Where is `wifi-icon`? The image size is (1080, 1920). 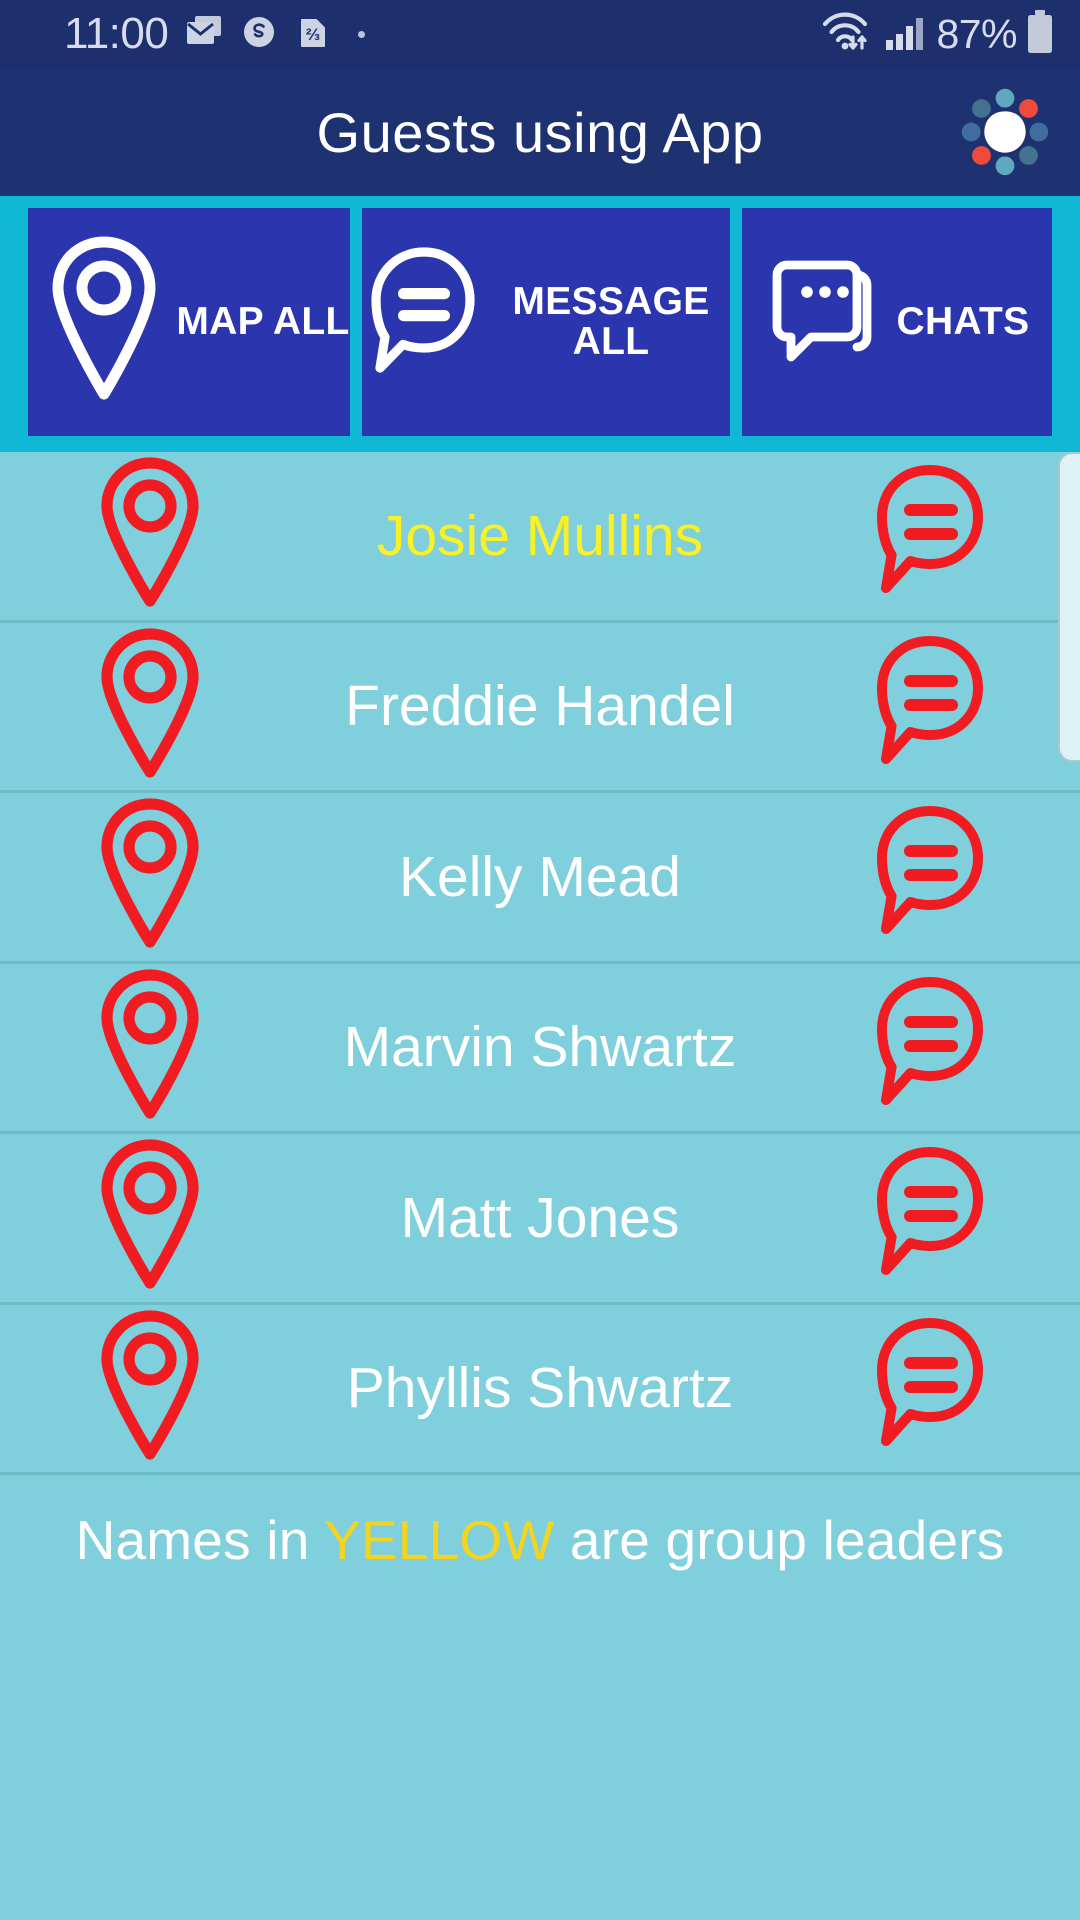 wifi-icon is located at coordinates (847, 34).